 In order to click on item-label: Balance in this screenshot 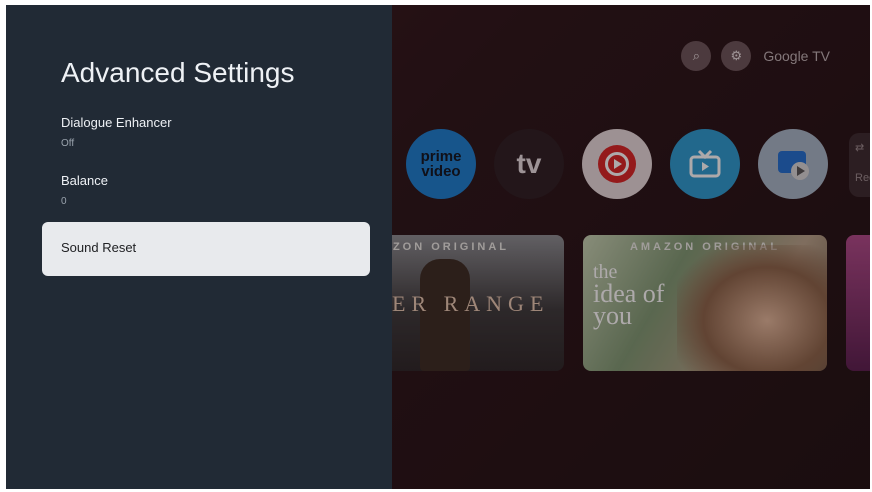, I will do `click(84, 180)`.